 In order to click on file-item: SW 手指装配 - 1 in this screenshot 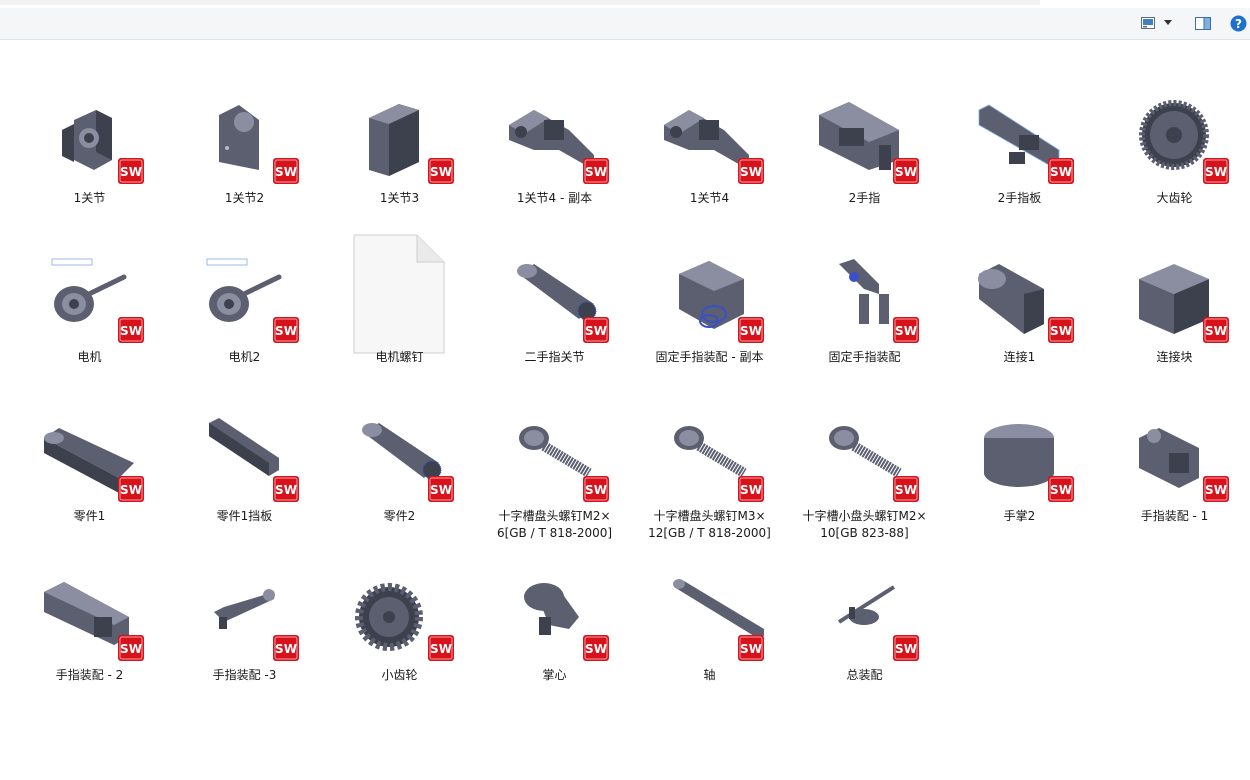, I will do `click(1173, 443)`.